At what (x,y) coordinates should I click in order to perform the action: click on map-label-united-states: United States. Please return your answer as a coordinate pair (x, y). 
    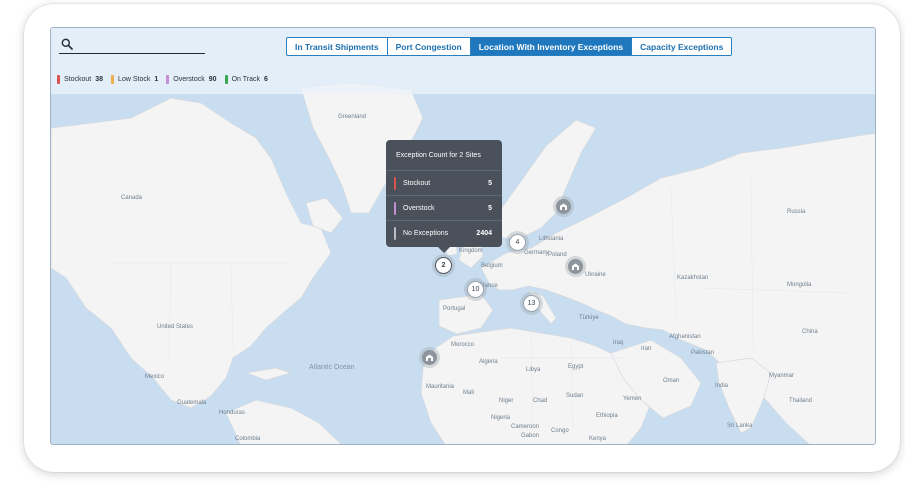
    Looking at the image, I should click on (175, 327).